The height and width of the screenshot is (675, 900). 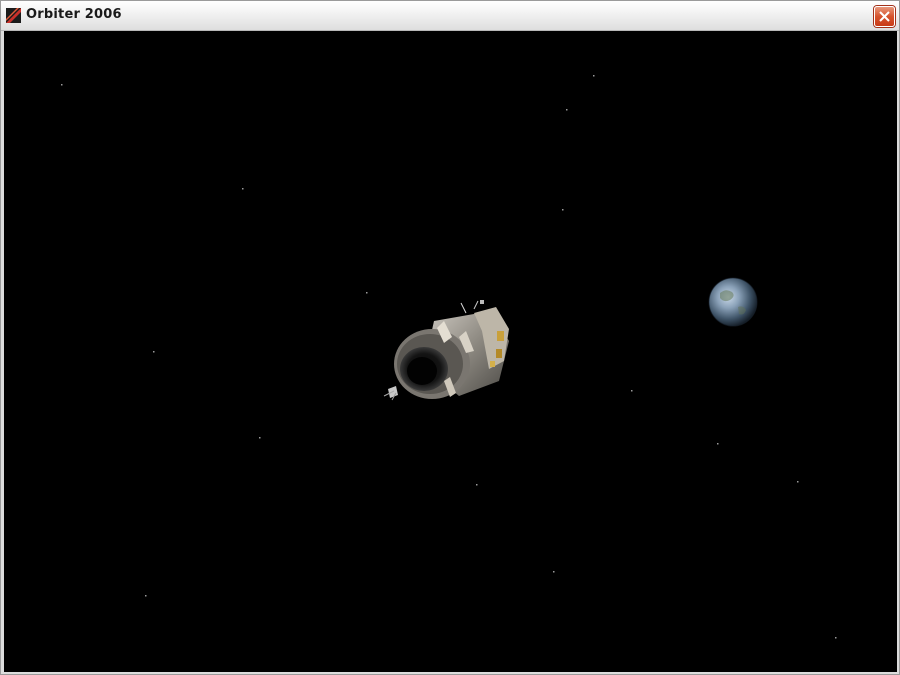 I want to click on close-button, so click(x=884, y=16).